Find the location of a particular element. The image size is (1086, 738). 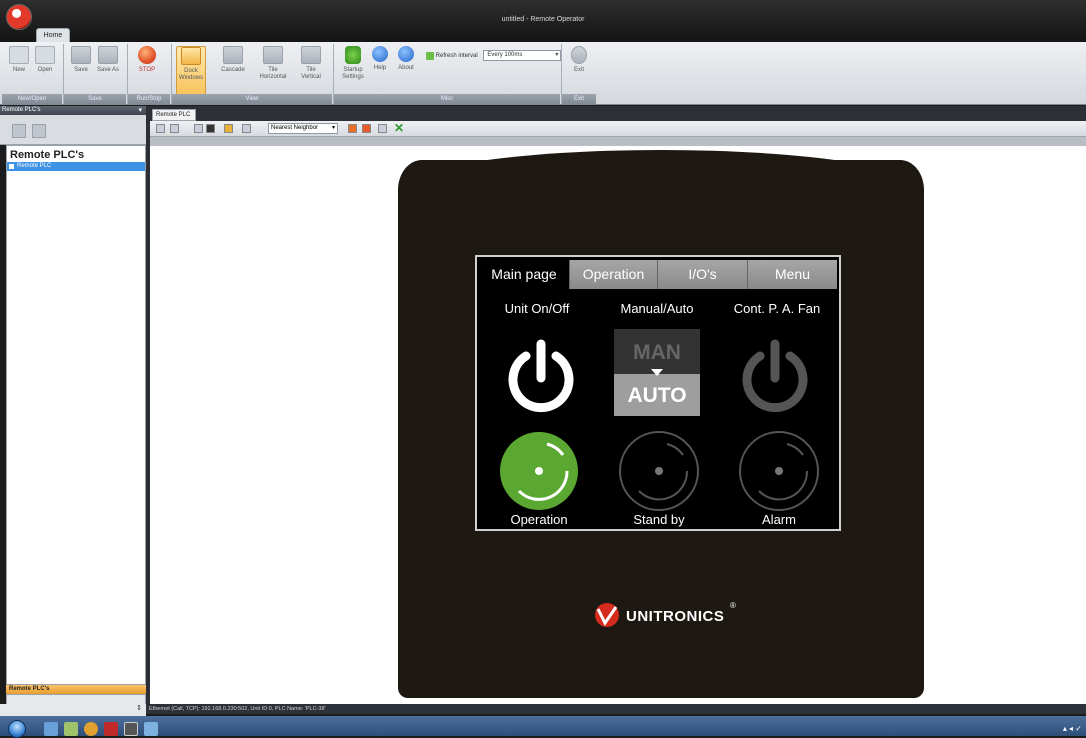

open-button: Open is located at coordinates (45, 60).